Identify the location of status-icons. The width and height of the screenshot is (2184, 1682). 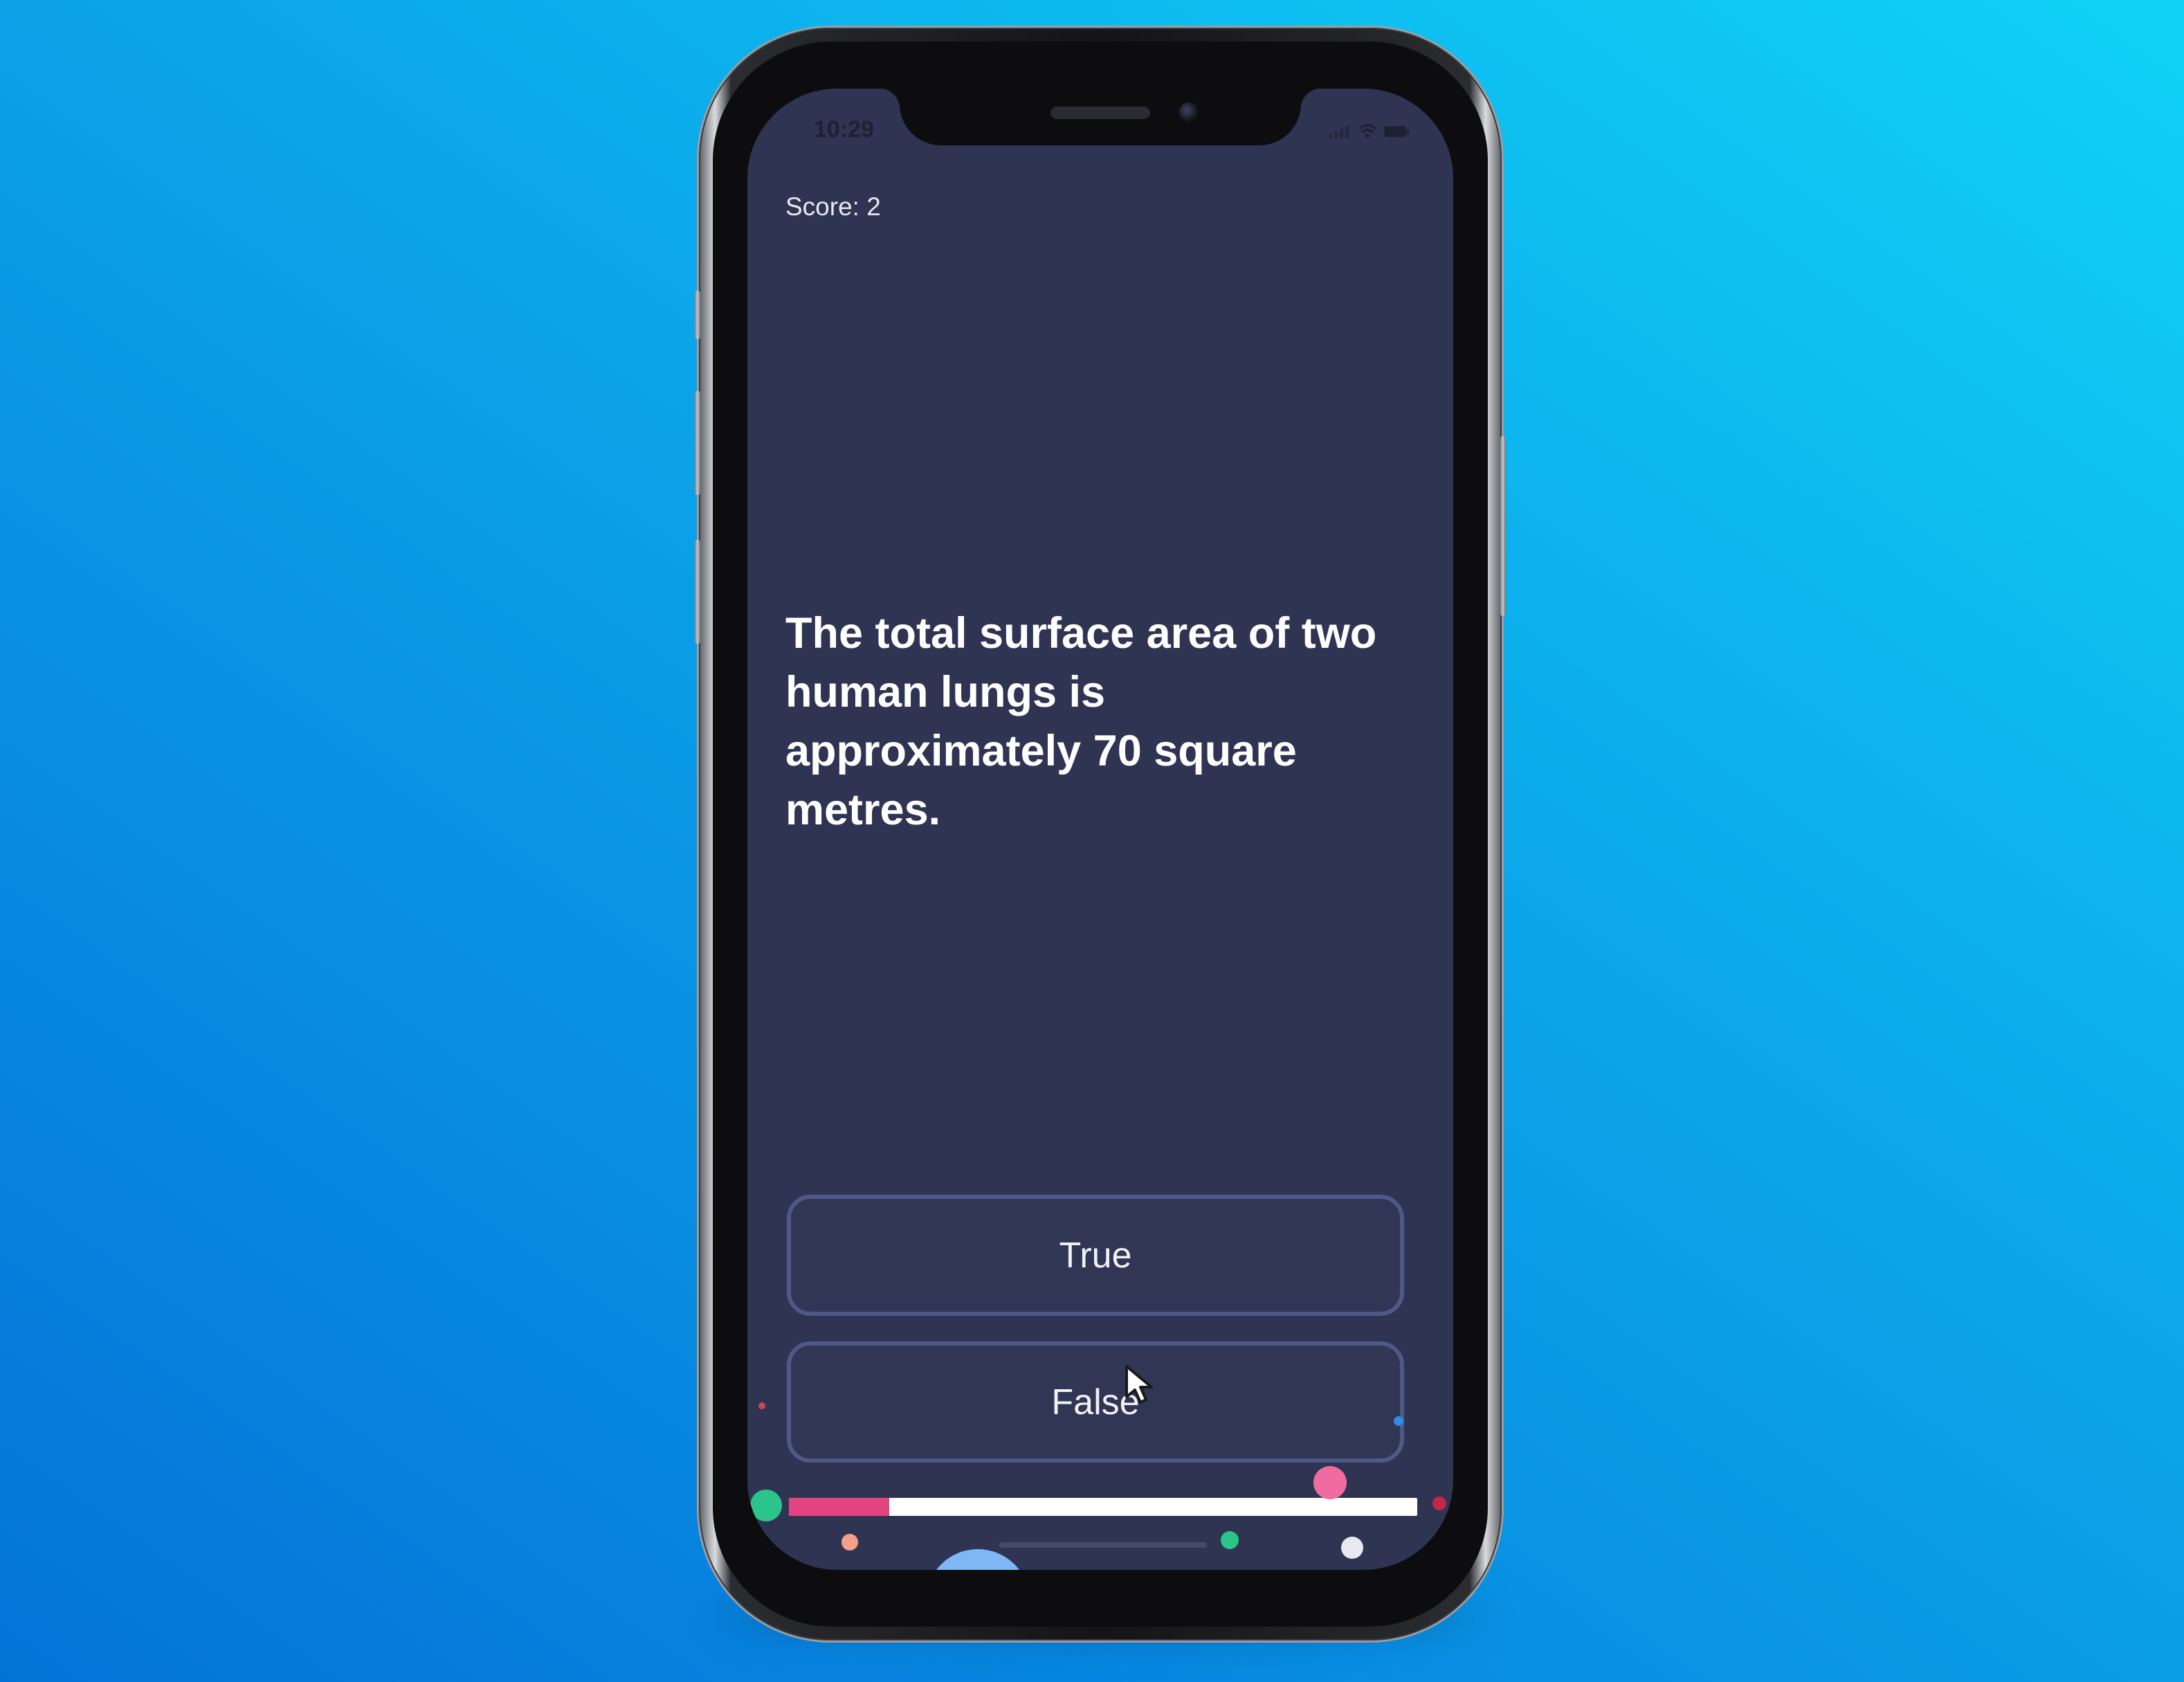
(1369, 131).